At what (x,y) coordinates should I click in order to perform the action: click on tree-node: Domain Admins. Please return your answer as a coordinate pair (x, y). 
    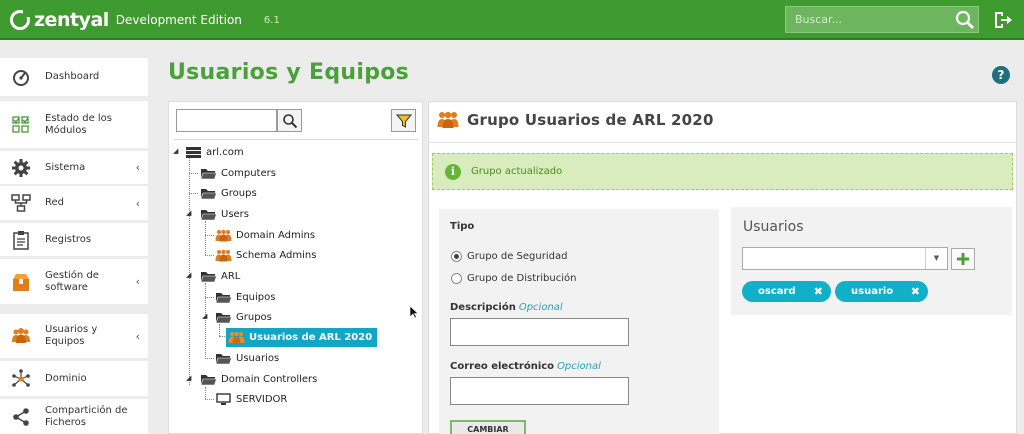
    Looking at the image, I should click on (265, 235).